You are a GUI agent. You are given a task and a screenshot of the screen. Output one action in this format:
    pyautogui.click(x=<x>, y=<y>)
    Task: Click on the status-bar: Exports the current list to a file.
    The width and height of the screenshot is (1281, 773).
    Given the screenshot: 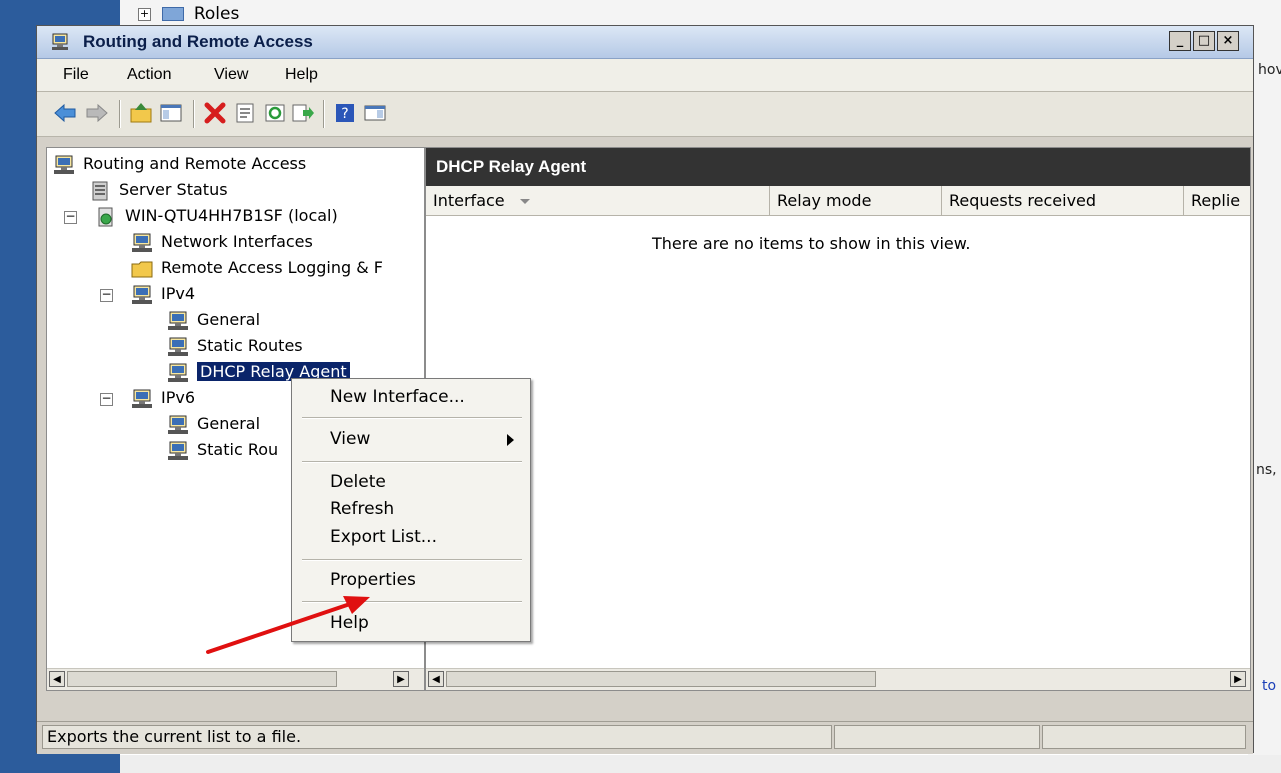 What is the action you would take?
    pyautogui.click(x=645, y=737)
    